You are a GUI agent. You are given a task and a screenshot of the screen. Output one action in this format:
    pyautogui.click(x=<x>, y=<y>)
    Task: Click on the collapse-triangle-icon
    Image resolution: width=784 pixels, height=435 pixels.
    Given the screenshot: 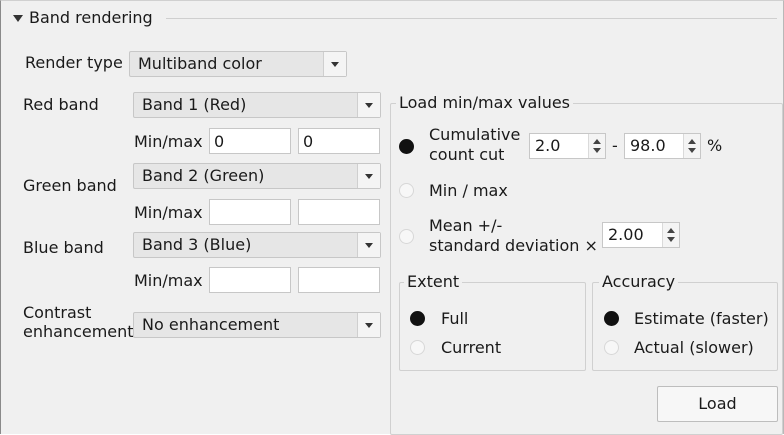 What is the action you would take?
    pyautogui.click(x=18, y=18)
    